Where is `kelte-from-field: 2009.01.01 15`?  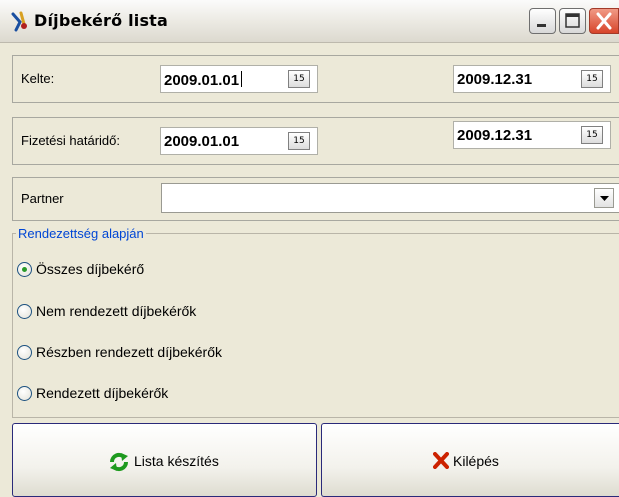 kelte-from-field: 2009.01.01 15 is located at coordinates (239, 79).